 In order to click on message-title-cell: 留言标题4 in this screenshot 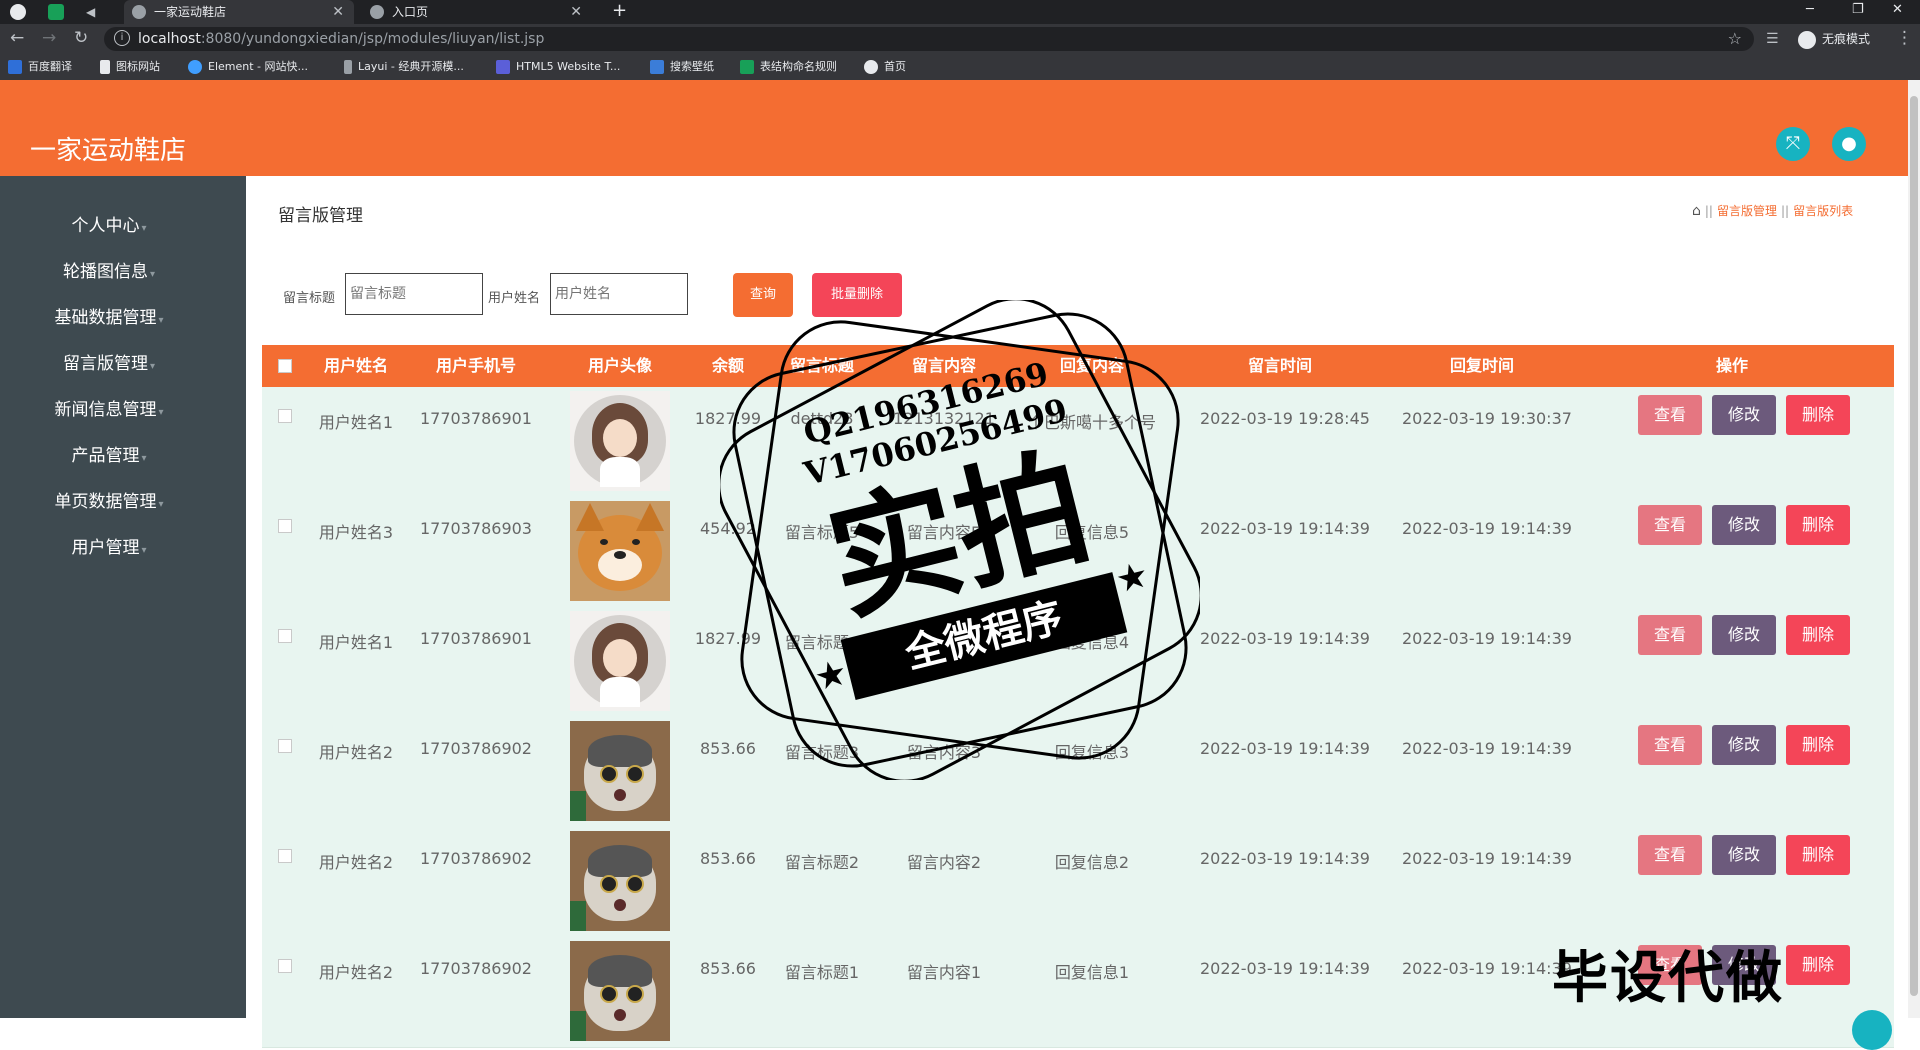, I will do `click(822, 642)`.